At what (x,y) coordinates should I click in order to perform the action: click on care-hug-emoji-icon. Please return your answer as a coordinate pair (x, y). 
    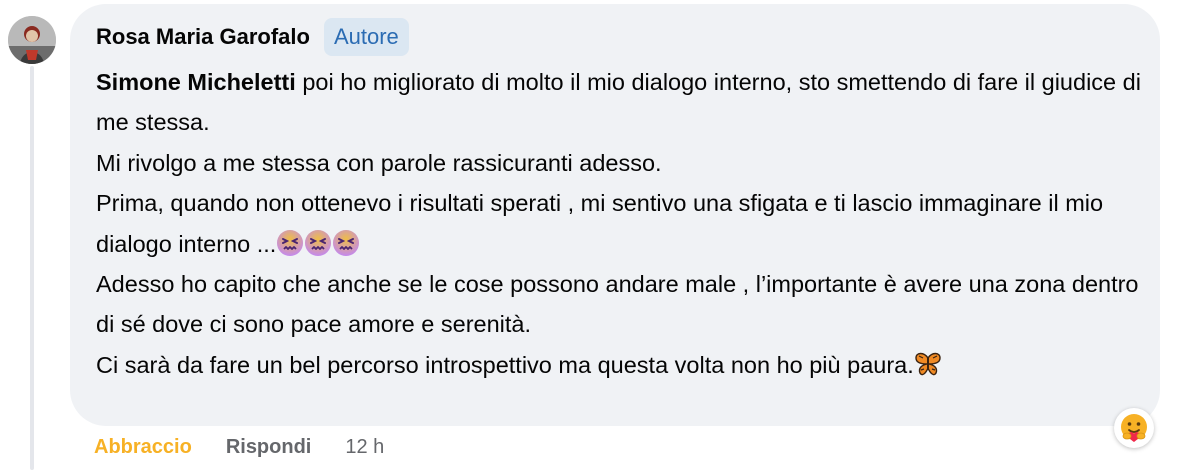
    Looking at the image, I should click on (1134, 428).